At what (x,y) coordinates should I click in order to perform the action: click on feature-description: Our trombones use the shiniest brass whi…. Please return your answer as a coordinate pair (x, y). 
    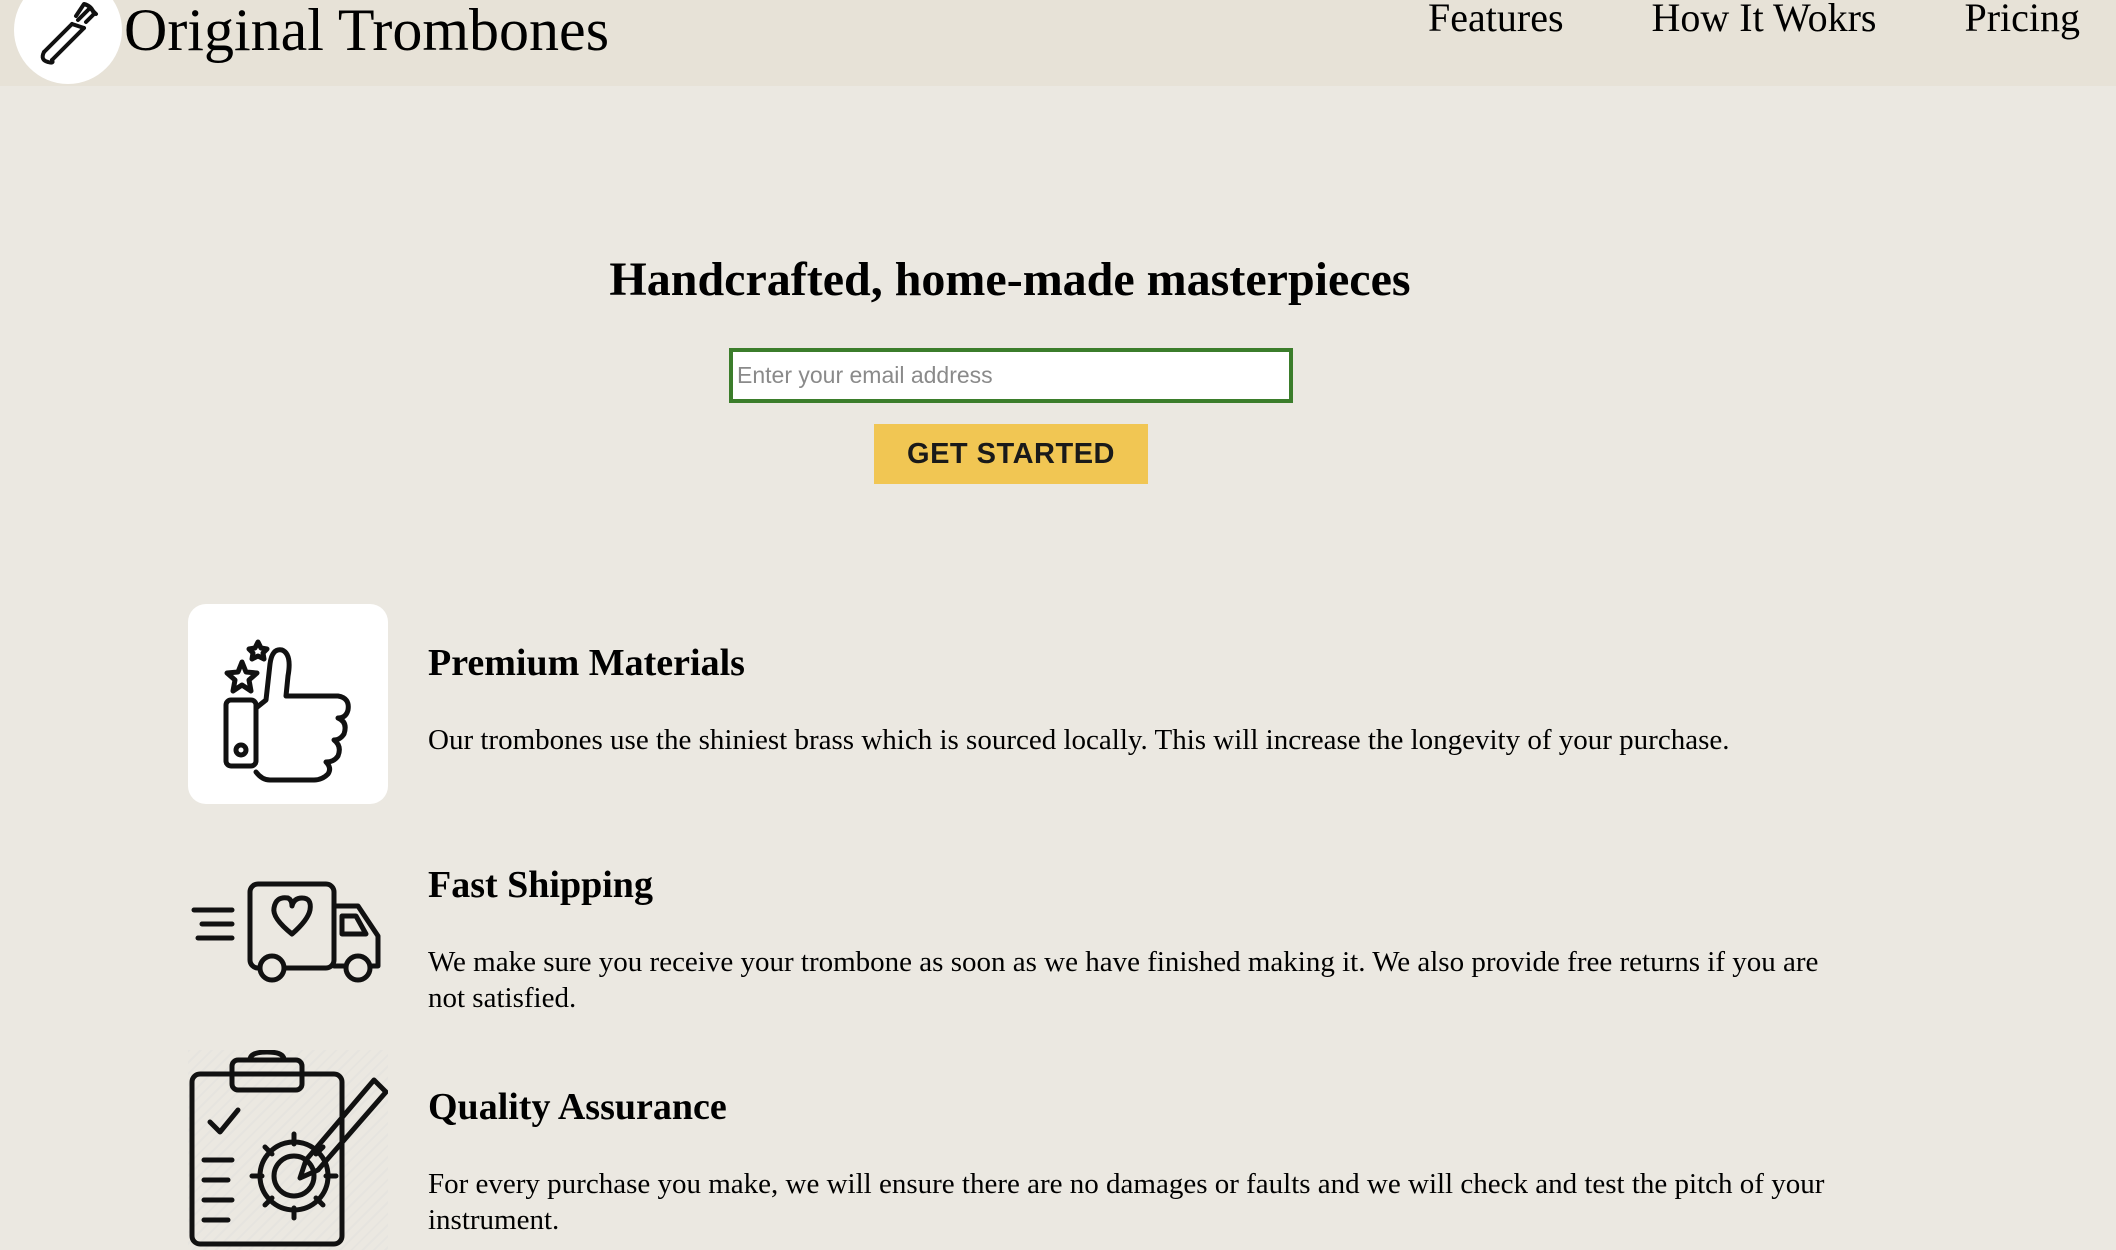
    Looking at the image, I should click on (1079, 740).